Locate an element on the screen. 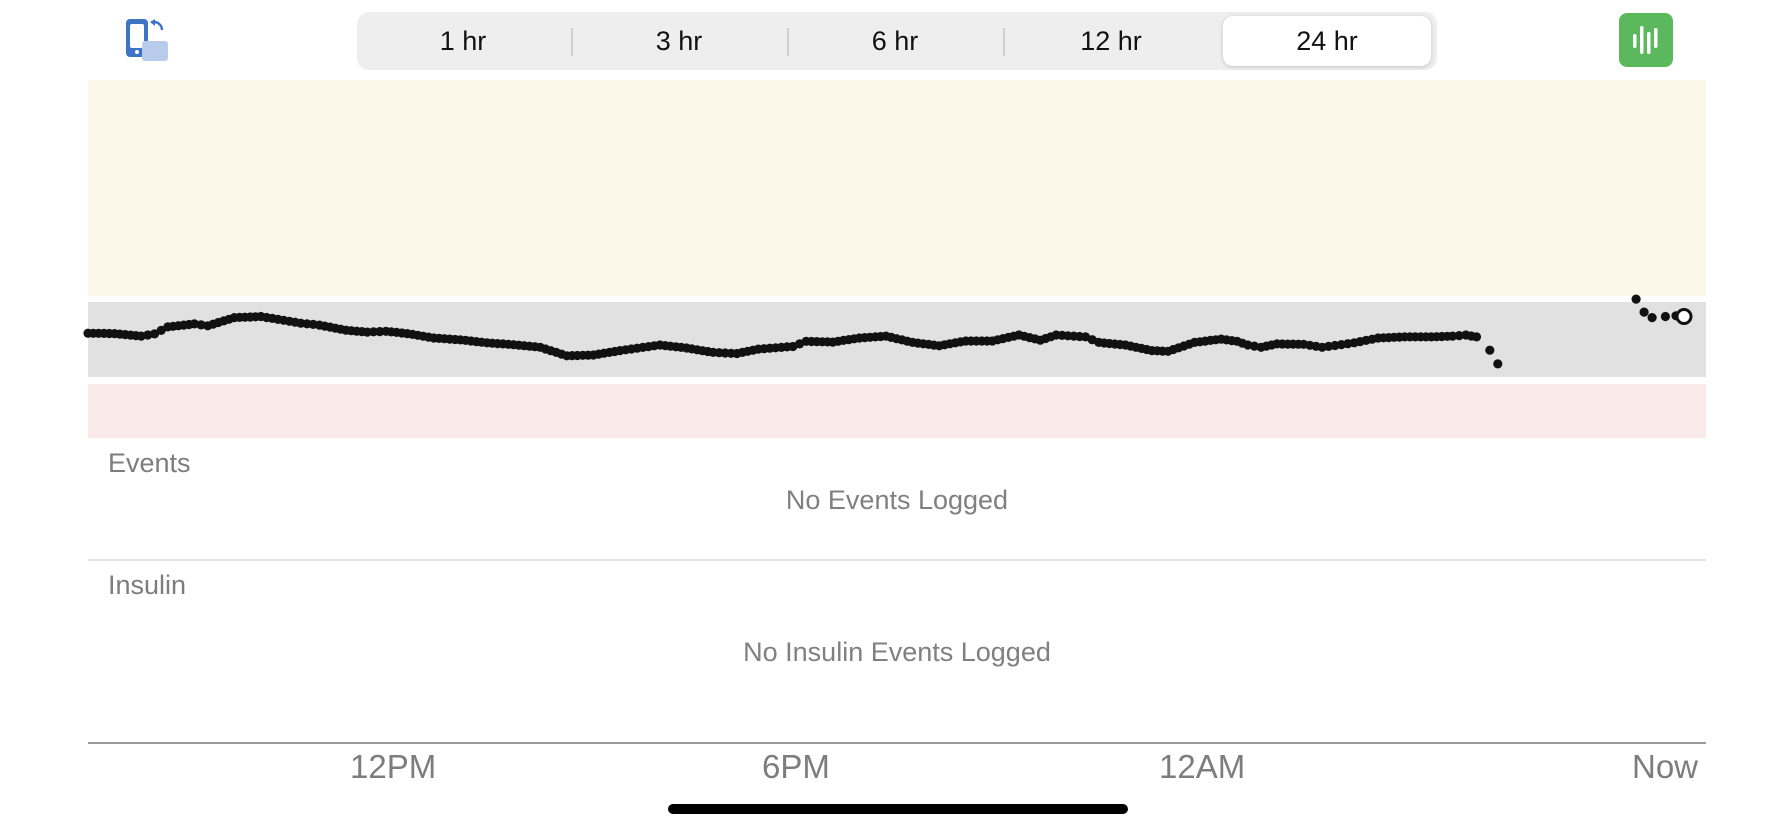  time-tick-now: Now is located at coordinates (1665, 766).